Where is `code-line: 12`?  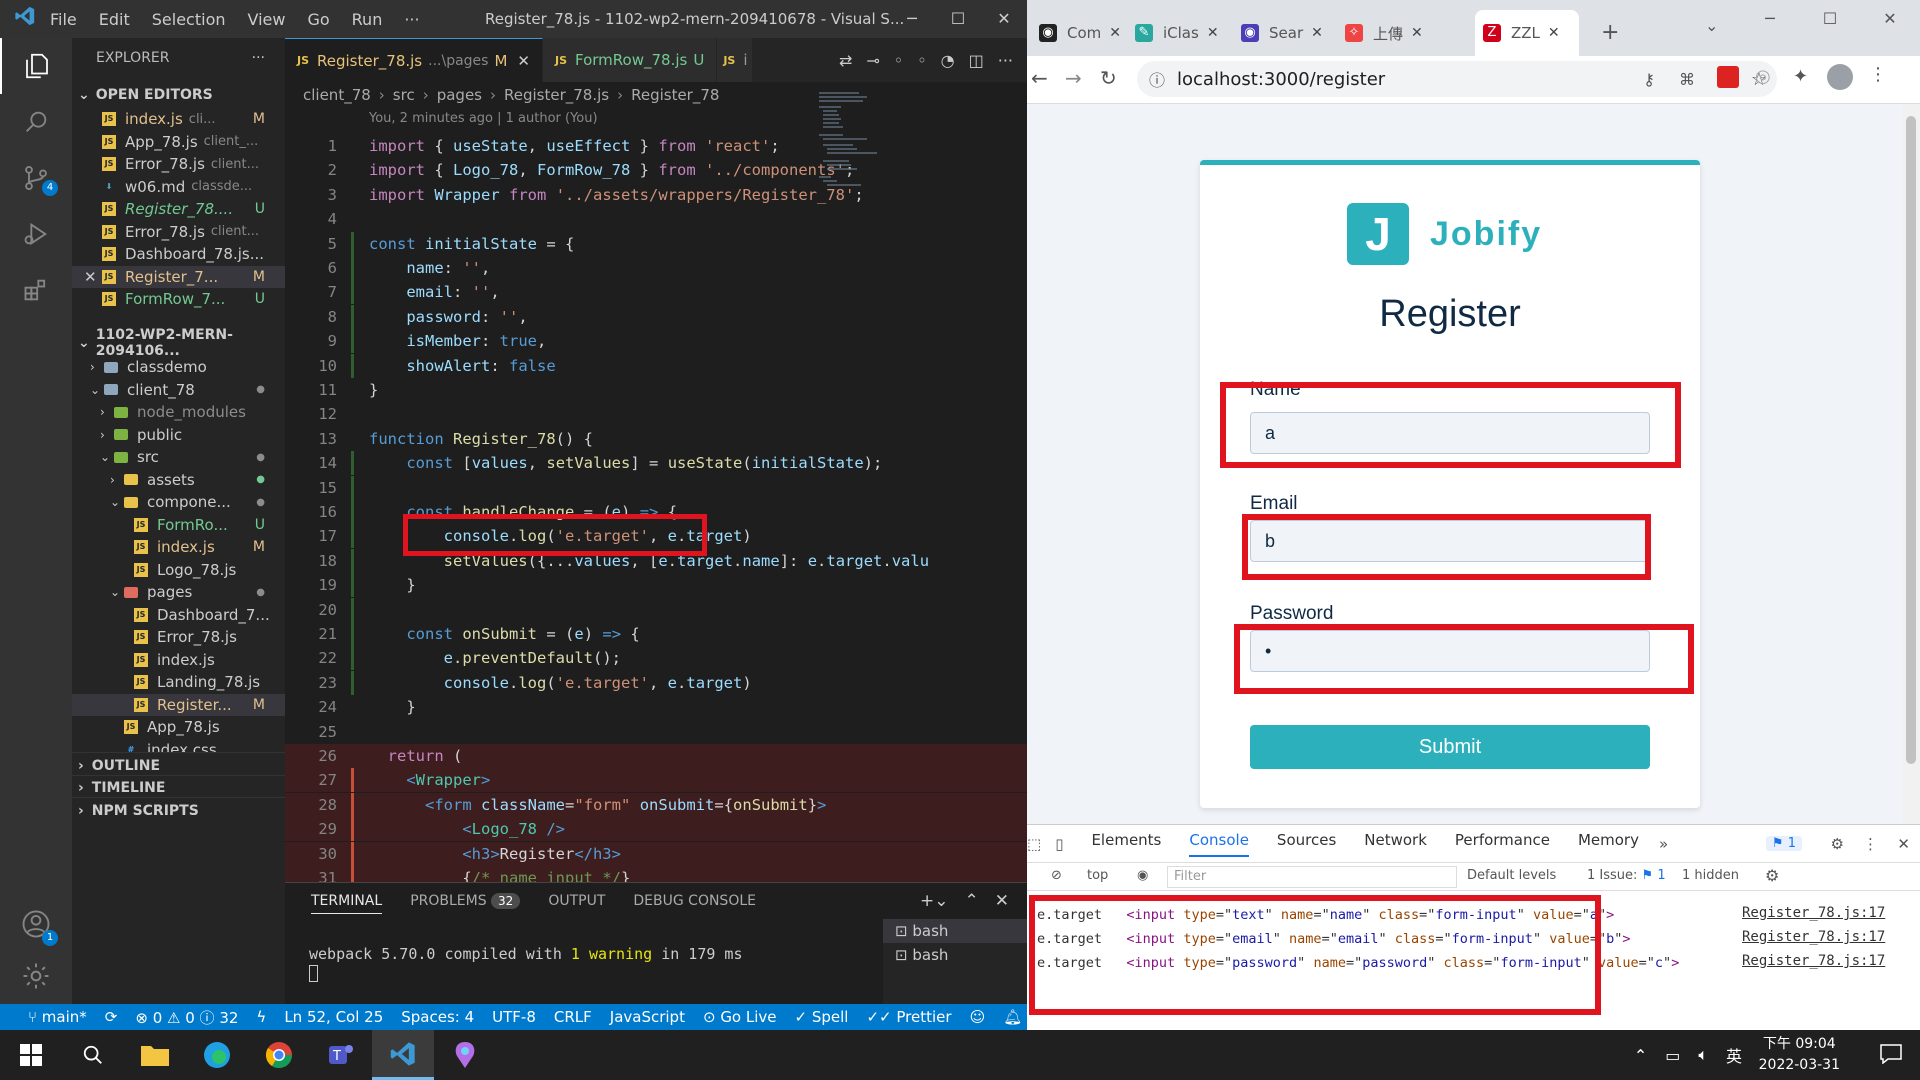
code-line: 12 is located at coordinates (656, 414).